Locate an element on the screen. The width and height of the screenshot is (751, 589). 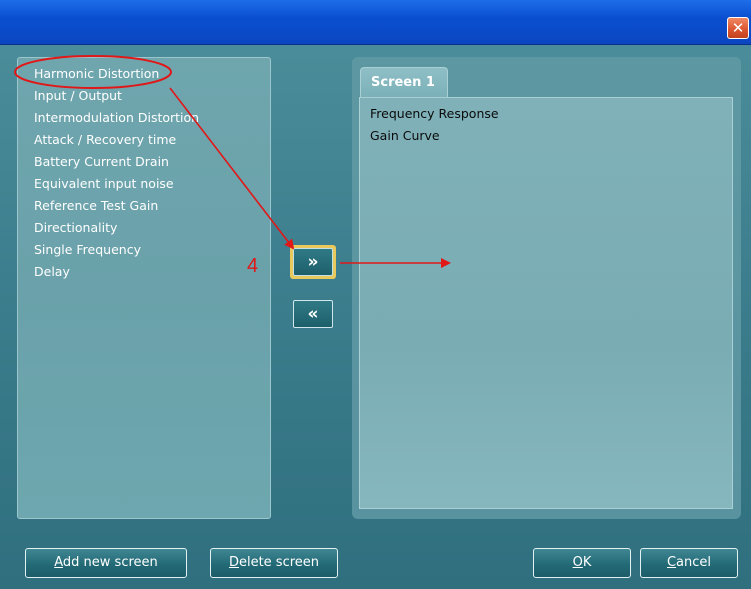
double-chevron-left-icon: « is located at coordinates (313, 314).